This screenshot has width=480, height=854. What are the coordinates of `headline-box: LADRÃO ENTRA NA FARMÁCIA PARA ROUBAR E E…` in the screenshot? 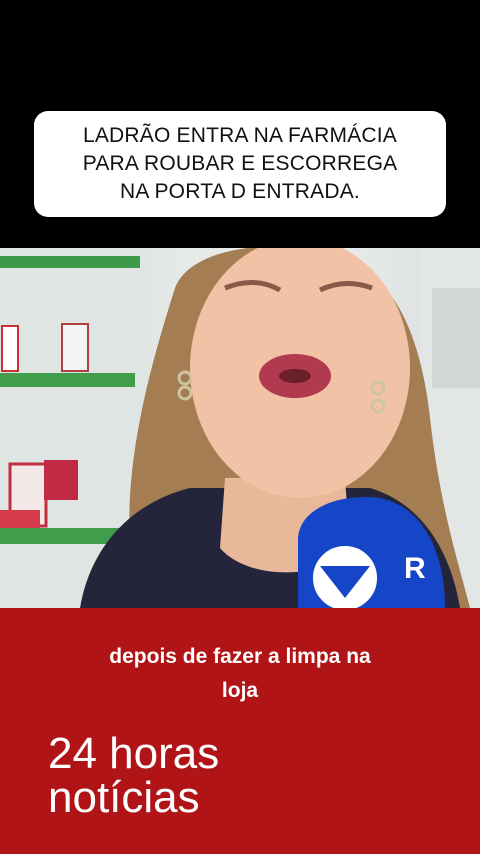 It's located at (240, 164).